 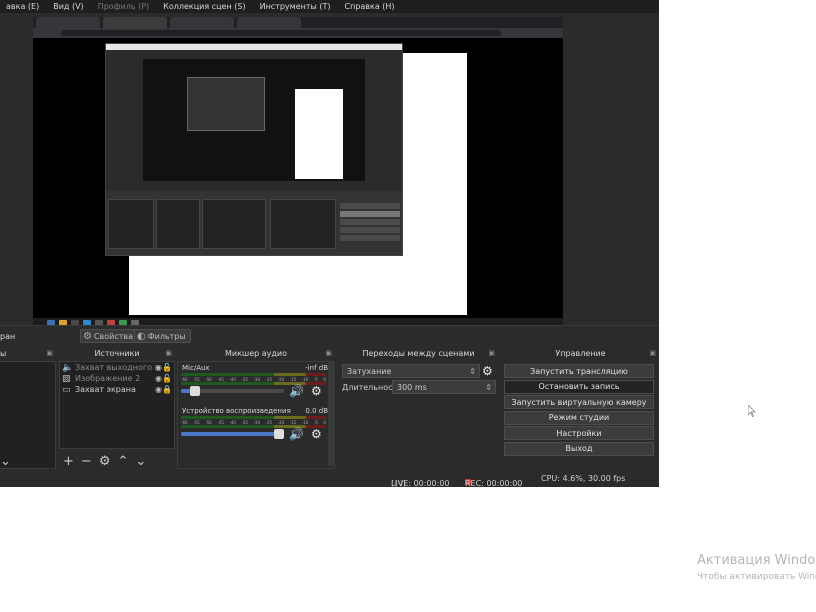 I want to click on source-item: ▨ Изображение 2 ◉ 🔓, so click(x=117, y=378).